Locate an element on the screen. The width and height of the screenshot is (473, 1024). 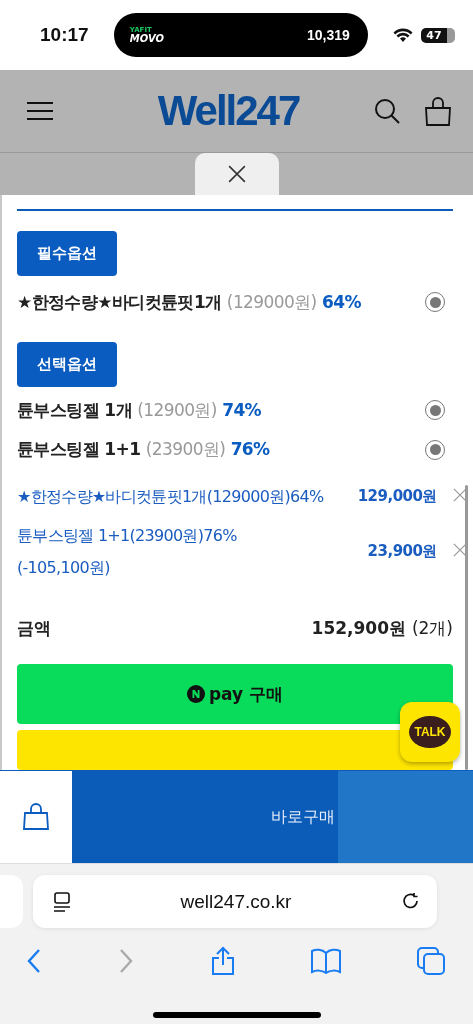
close-icon is located at coordinates (236, 174).